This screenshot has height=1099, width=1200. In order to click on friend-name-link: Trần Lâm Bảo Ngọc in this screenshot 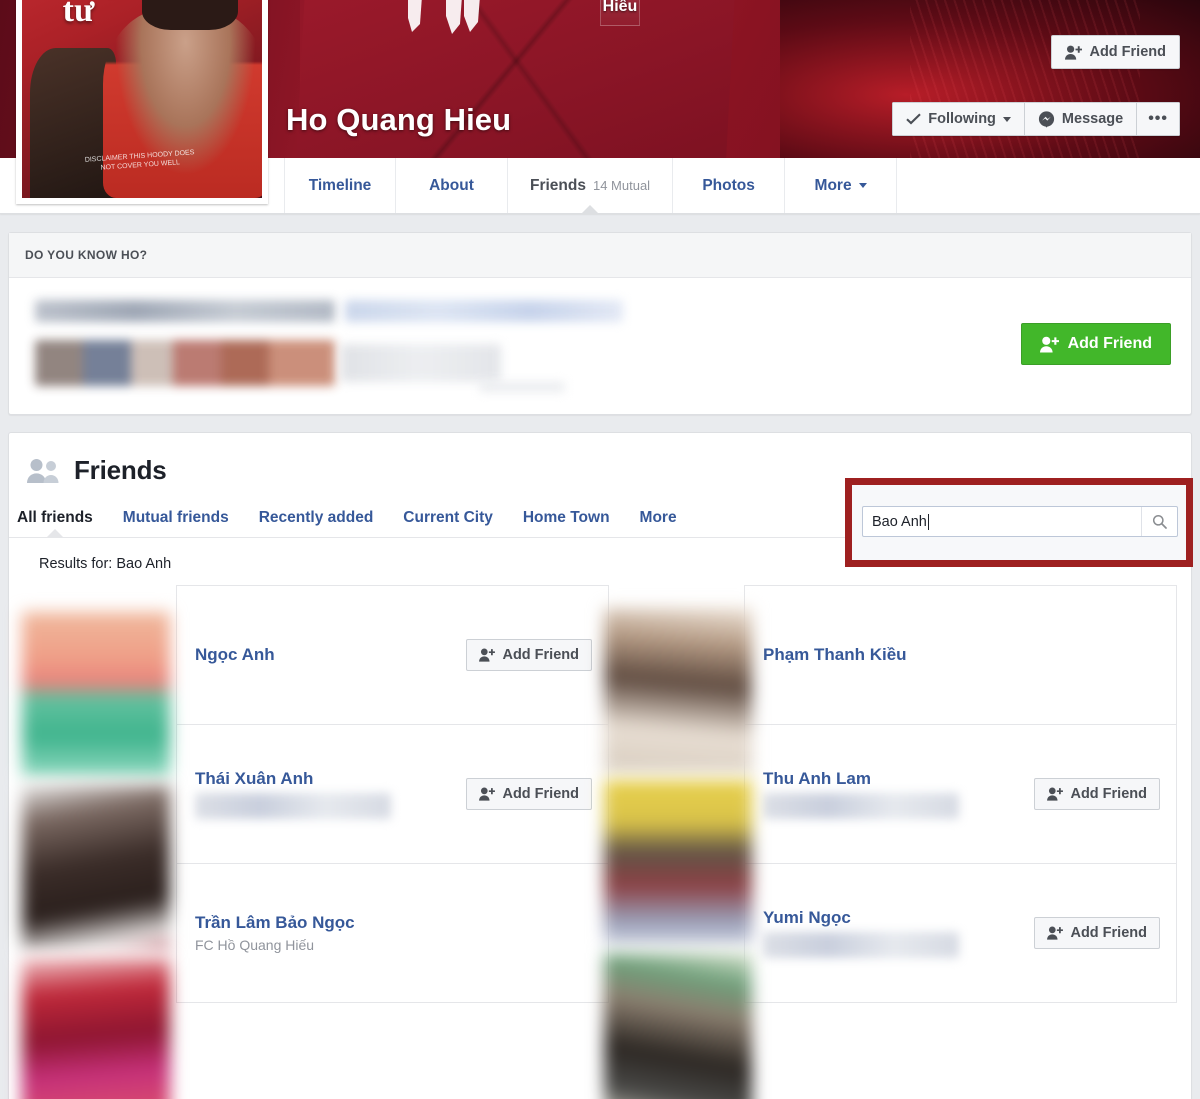, I will do `click(275, 923)`.